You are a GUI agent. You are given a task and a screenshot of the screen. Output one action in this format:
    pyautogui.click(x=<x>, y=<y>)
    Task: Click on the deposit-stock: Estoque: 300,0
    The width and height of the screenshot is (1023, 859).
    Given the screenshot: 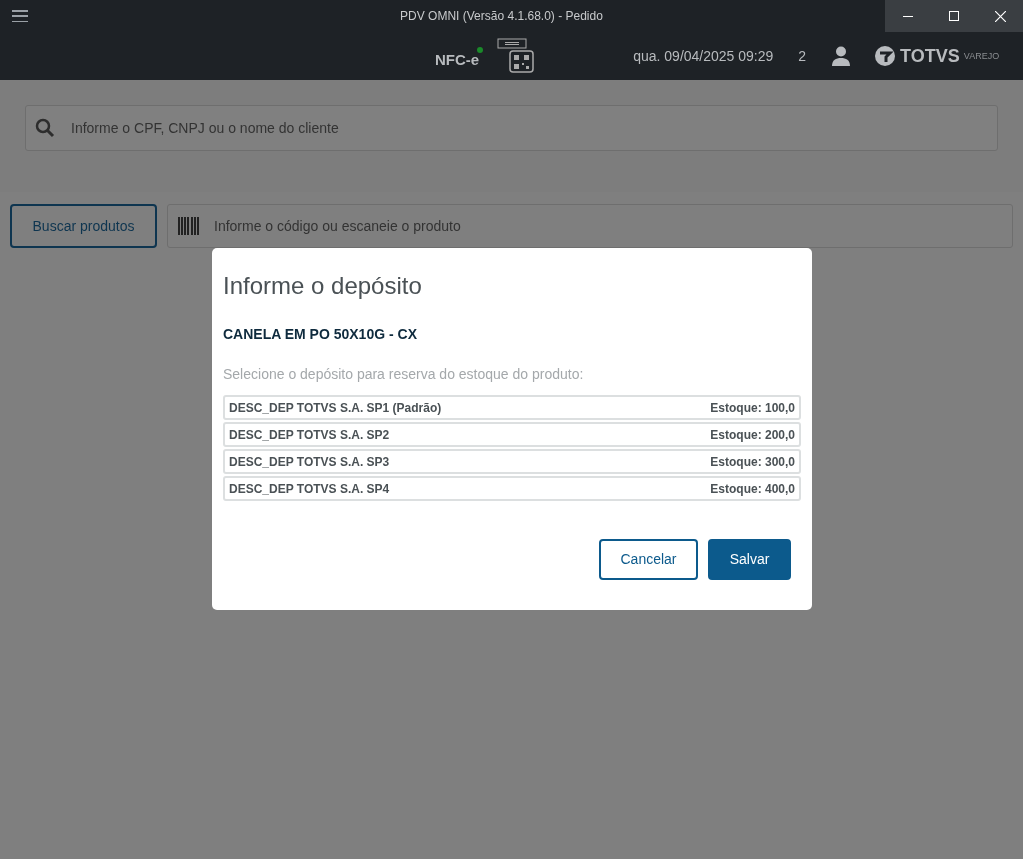 What is the action you would take?
    pyautogui.click(x=752, y=462)
    